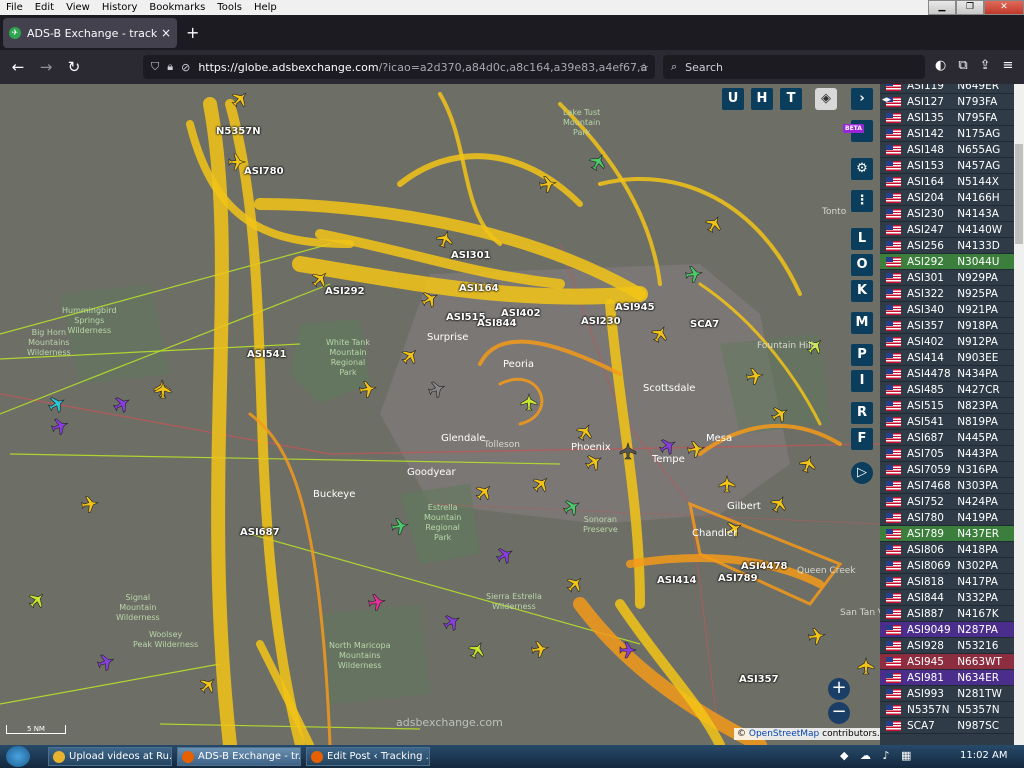  What do you see at coordinates (644, 67) in the screenshot?
I see `bookmark-star-icon: ☆` at bounding box center [644, 67].